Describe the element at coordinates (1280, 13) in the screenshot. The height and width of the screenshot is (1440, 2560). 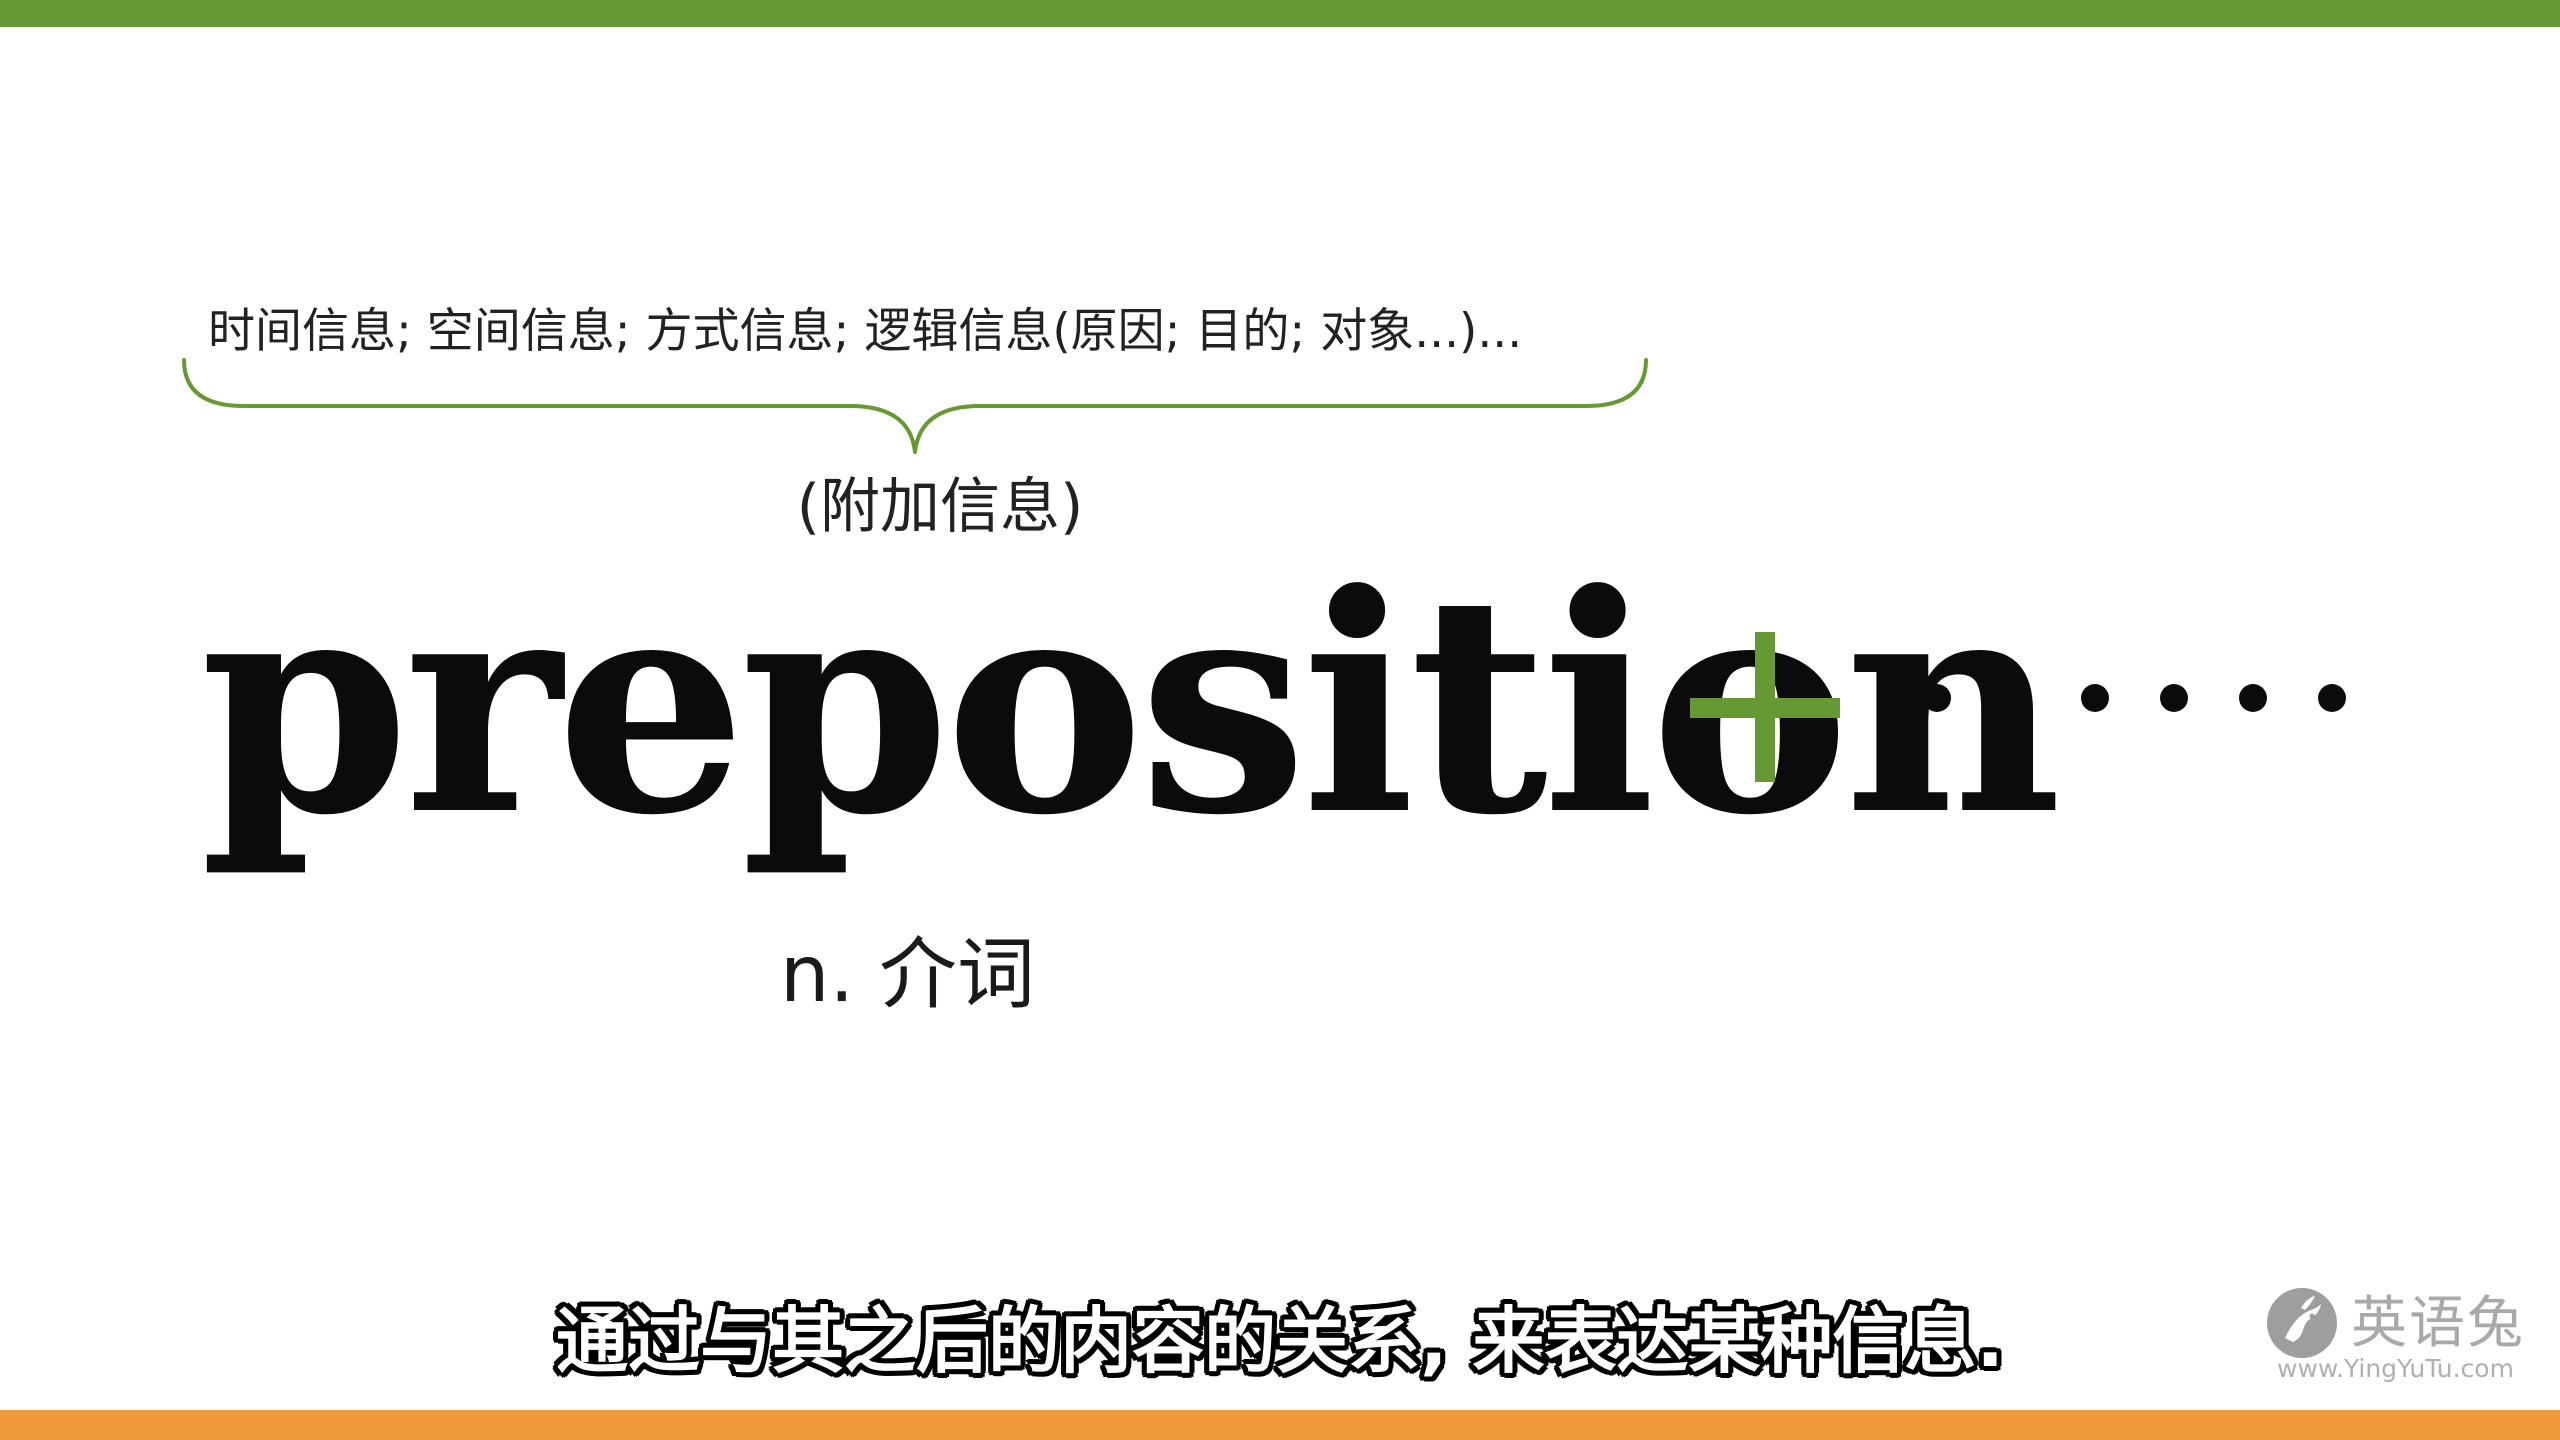
I see `top-accent-bar` at that location.